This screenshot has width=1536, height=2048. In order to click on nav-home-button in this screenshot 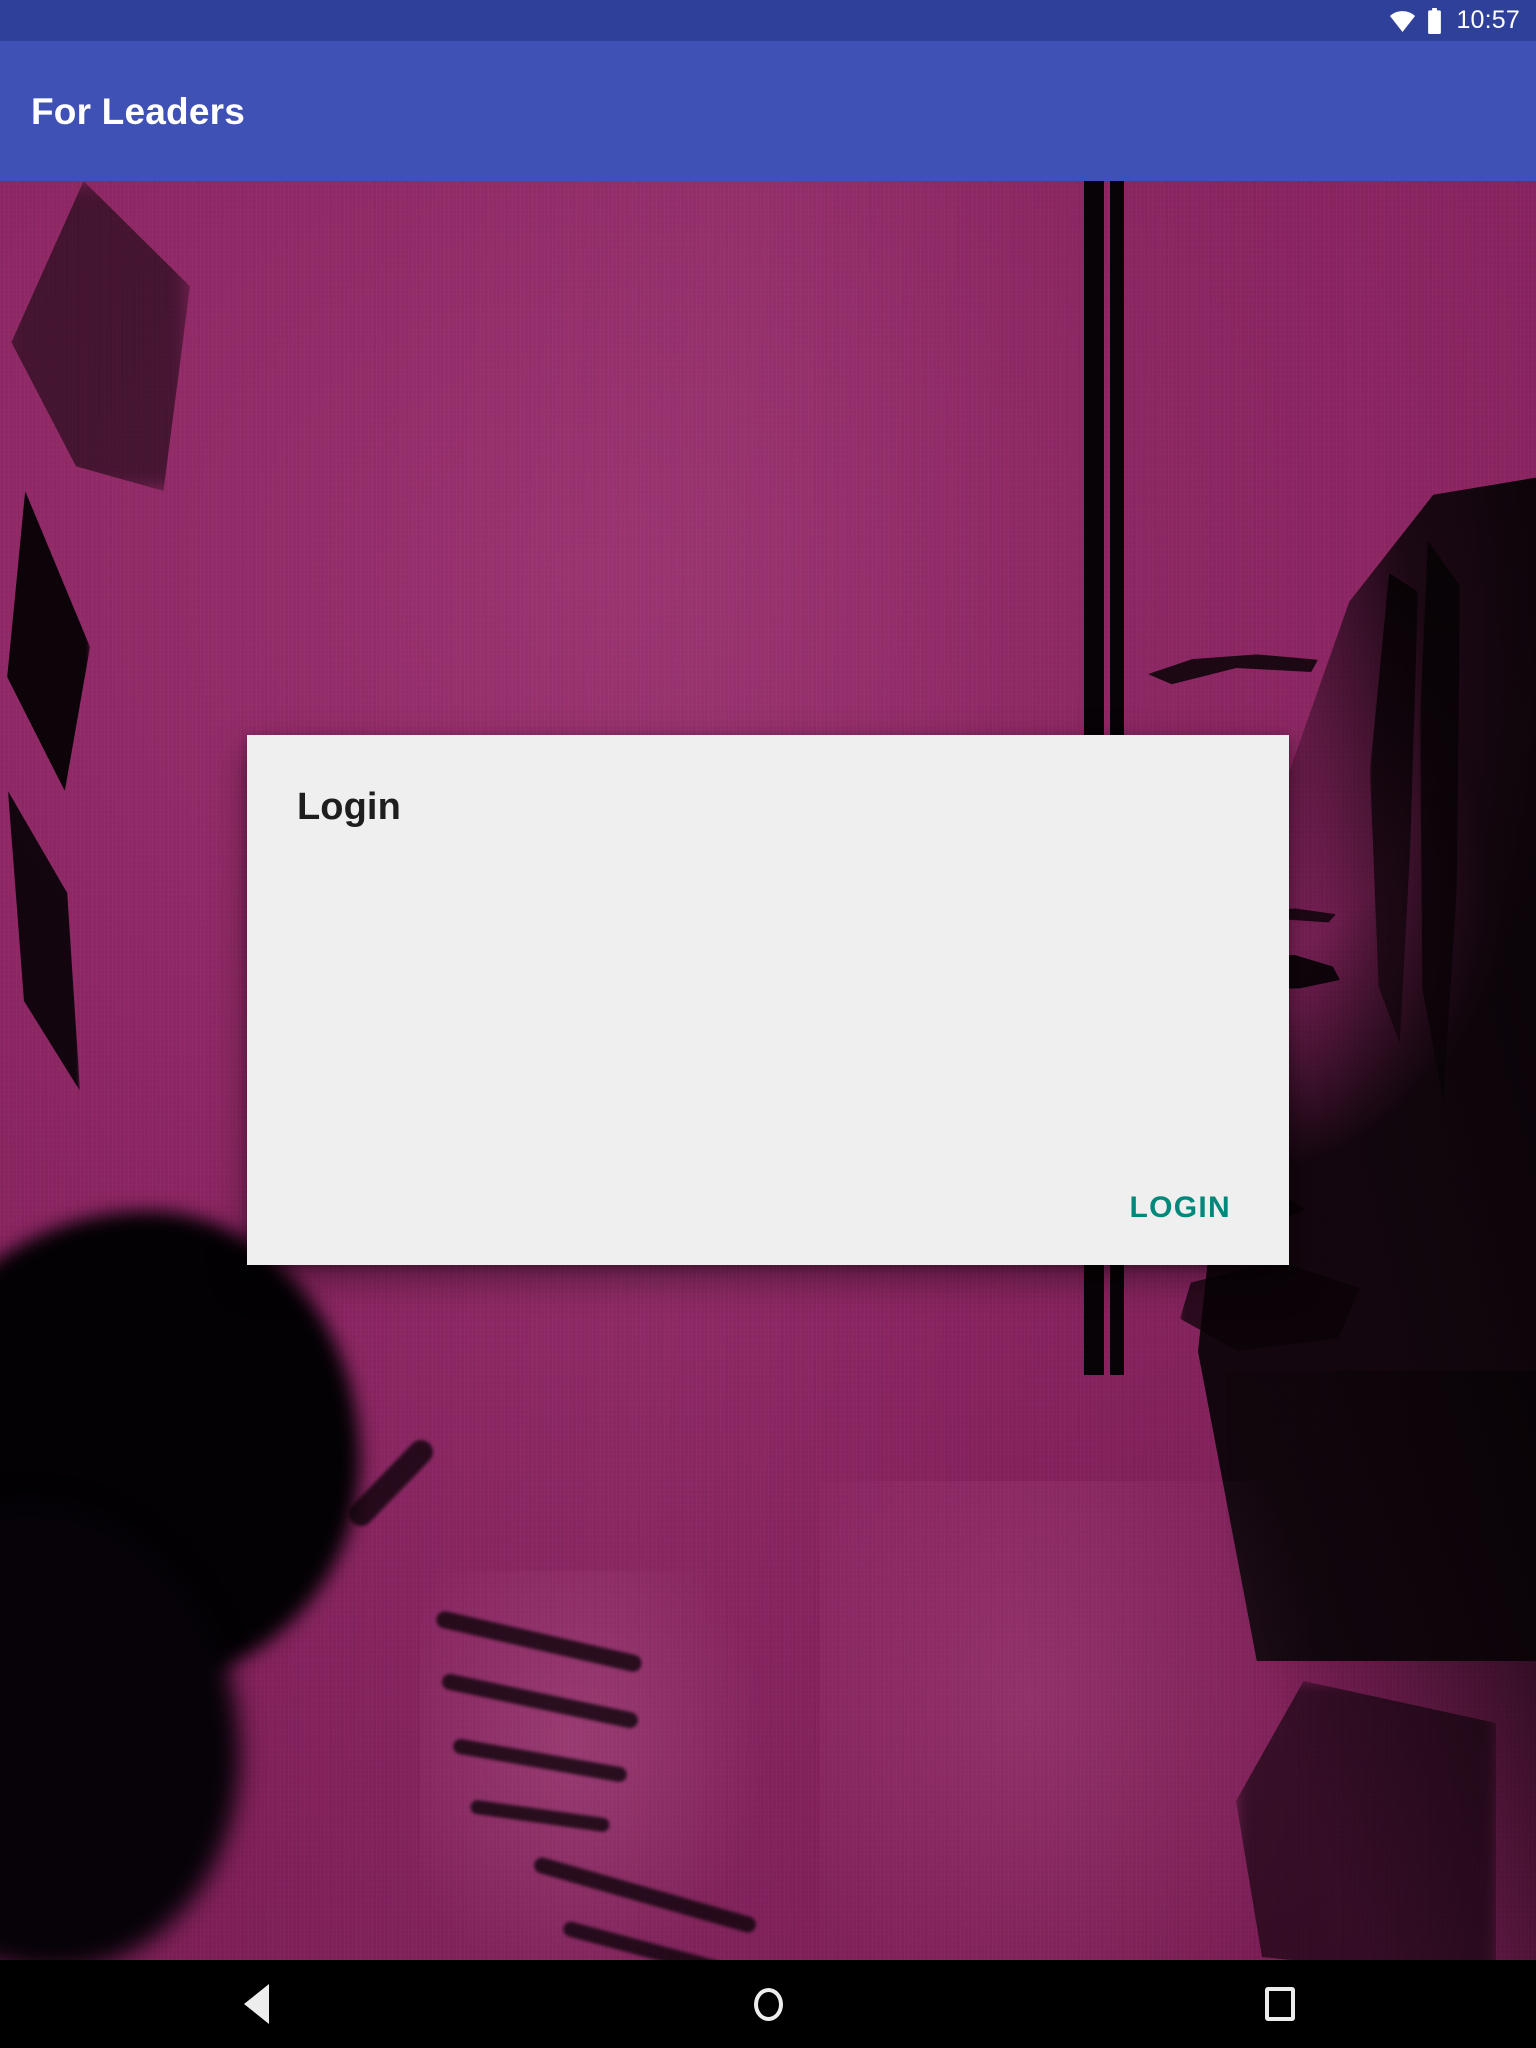, I will do `click(768, 2004)`.